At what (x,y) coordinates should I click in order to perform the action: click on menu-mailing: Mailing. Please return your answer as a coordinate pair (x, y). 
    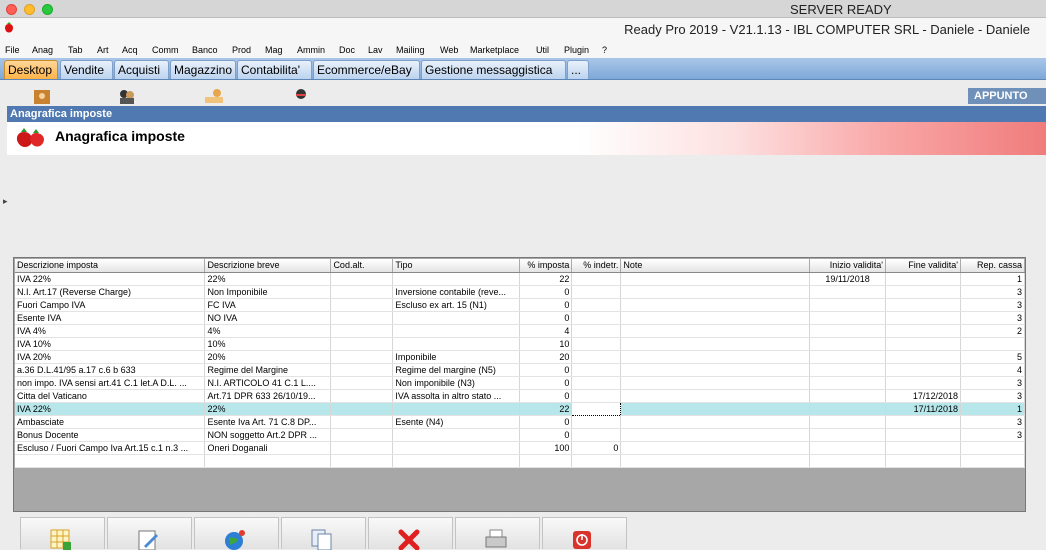
    Looking at the image, I should click on (410, 50).